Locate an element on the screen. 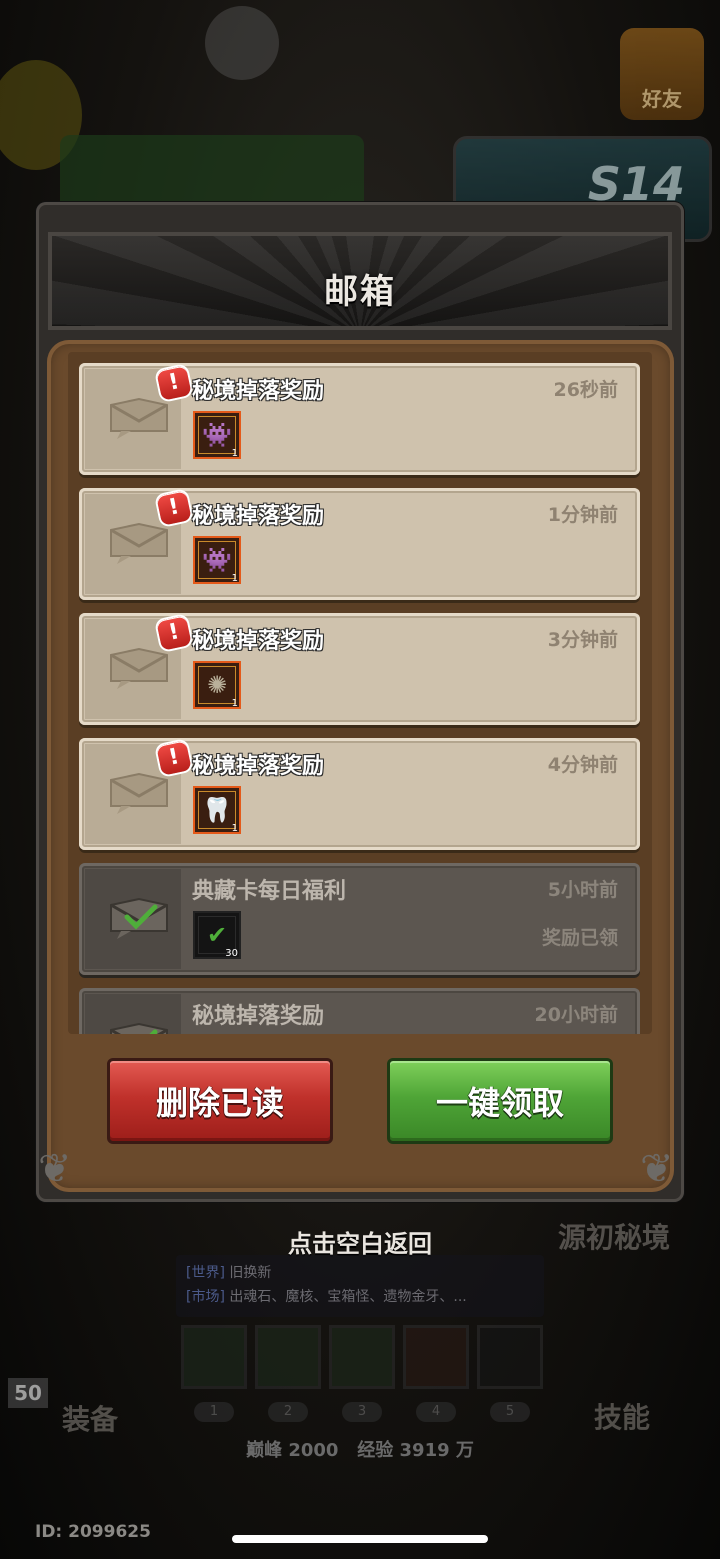 The image size is (720, 1559). feature-source-realm-label: 源初秘境 is located at coordinates (614, 1236).